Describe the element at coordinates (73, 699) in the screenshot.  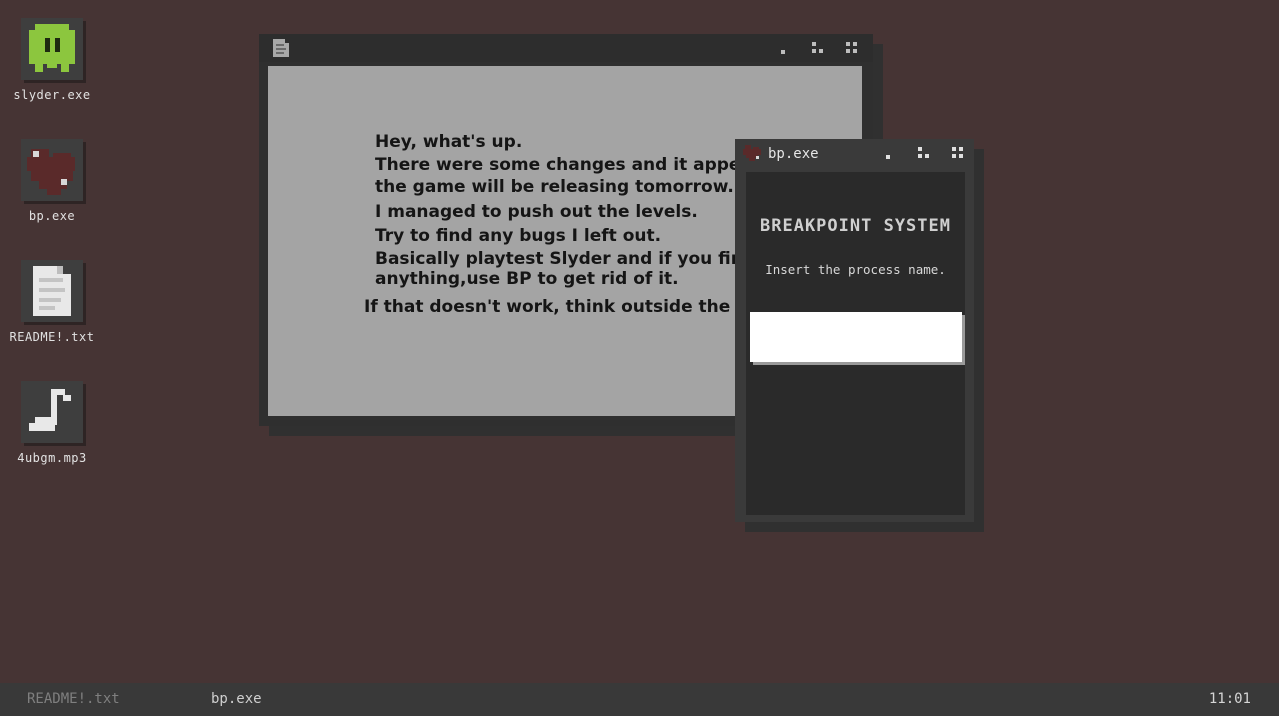
I see `taskbar-item-readme: README!.txt` at that location.